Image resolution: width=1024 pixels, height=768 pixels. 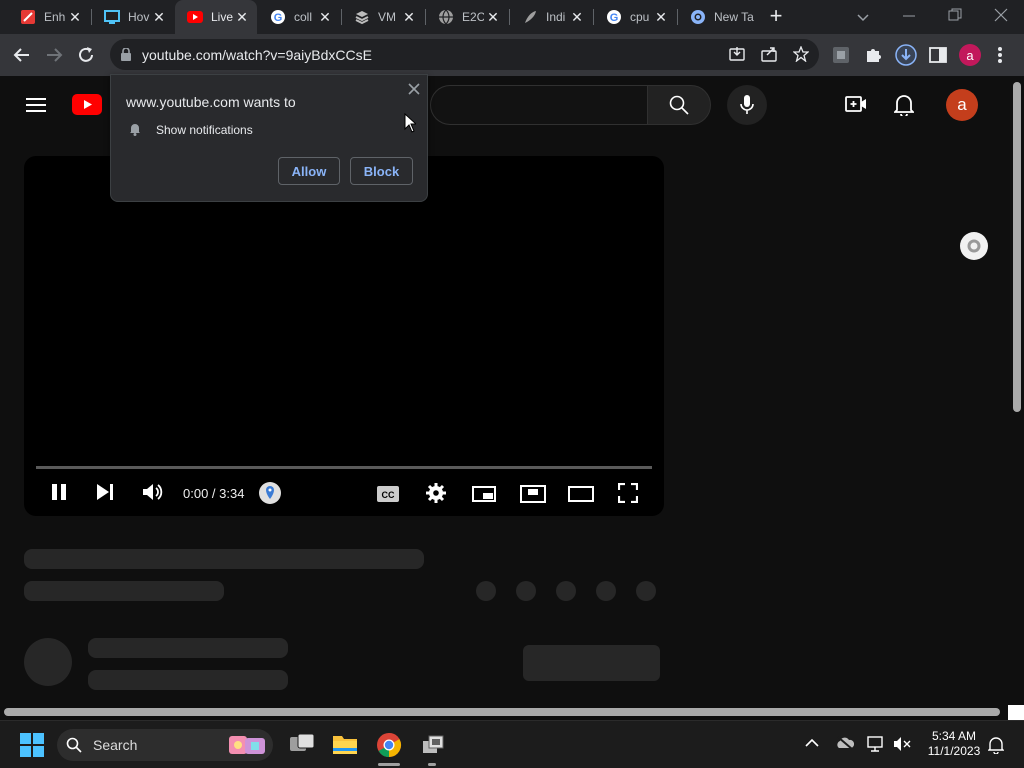 I want to click on volume-muted-icon, so click(x=902, y=744).